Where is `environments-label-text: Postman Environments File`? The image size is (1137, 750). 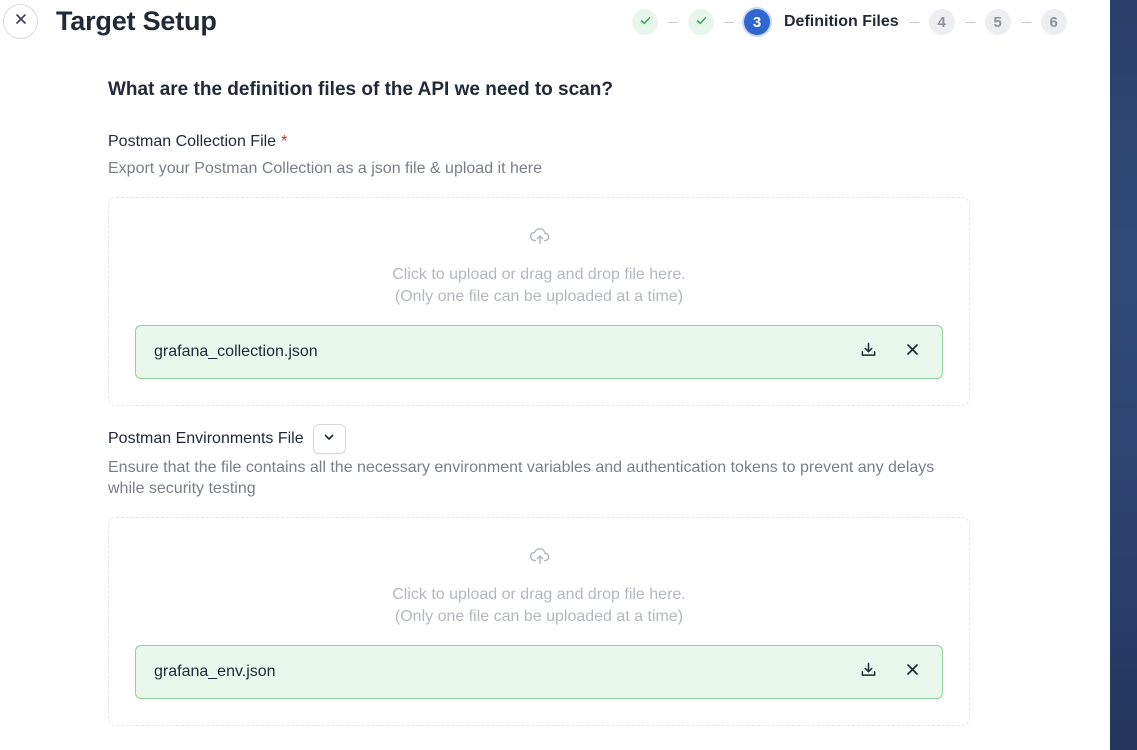 environments-label-text: Postman Environments File is located at coordinates (206, 438).